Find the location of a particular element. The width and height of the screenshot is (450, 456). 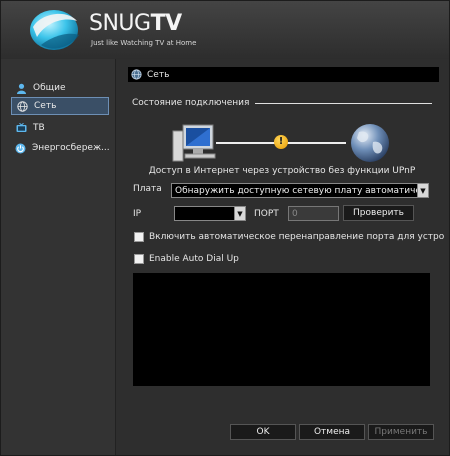

port-input: 0 is located at coordinates (313, 213).